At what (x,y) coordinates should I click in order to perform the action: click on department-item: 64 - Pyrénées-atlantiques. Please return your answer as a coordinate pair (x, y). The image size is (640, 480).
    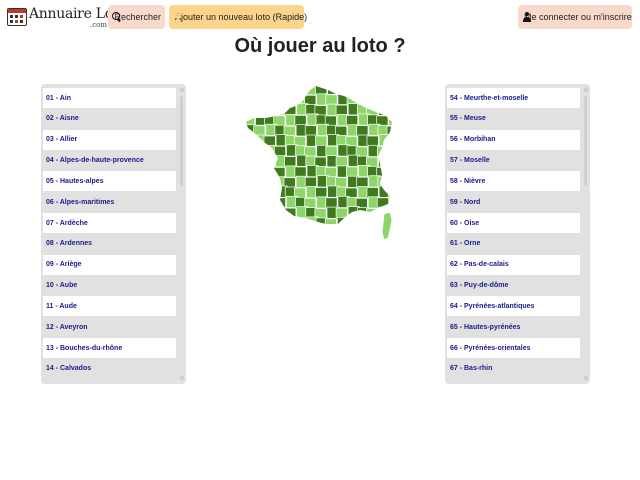
    Looking at the image, I should click on (513, 306).